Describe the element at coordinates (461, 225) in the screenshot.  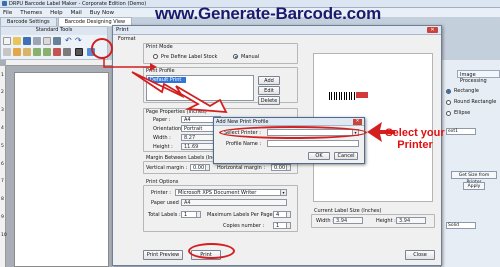
I see `fill-style-field: Solid` at that location.